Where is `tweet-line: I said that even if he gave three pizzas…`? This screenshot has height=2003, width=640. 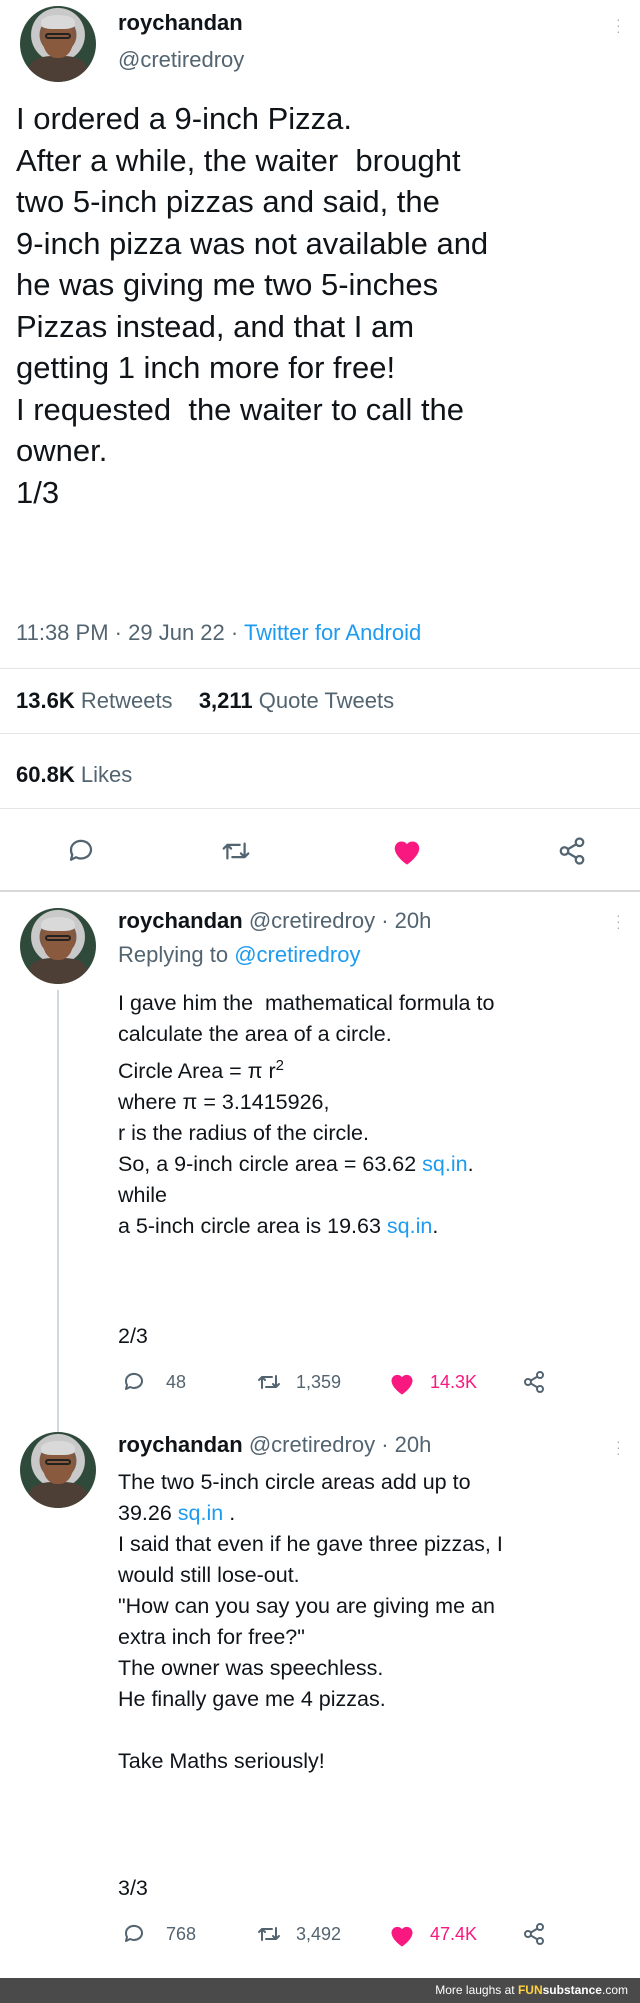 tweet-line: I said that even if he gave three pizzas… is located at coordinates (310, 1544).